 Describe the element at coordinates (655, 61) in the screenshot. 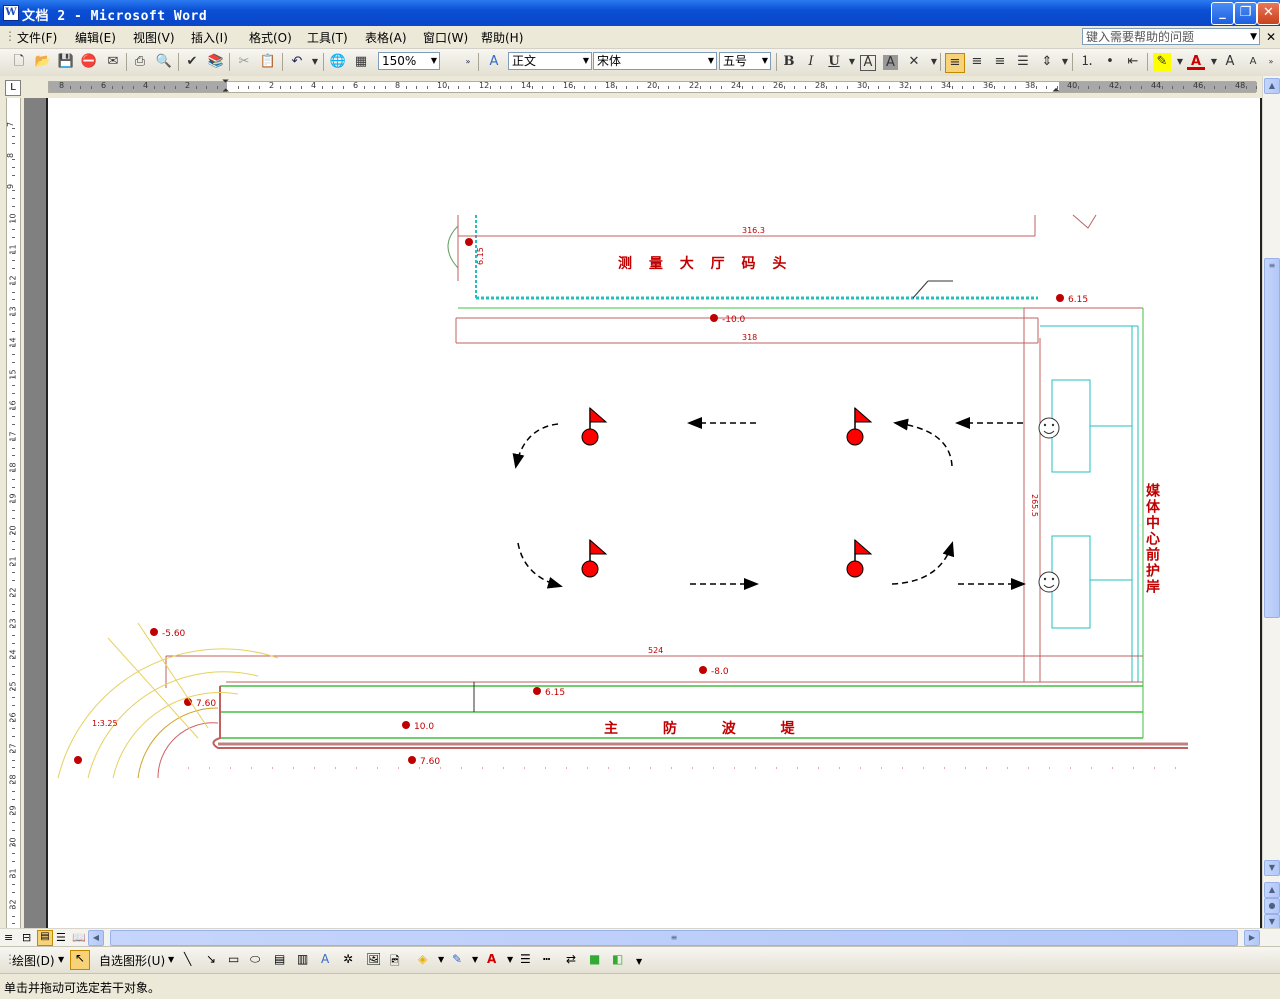

I see `font-select: 宋体 ▼` at that location.